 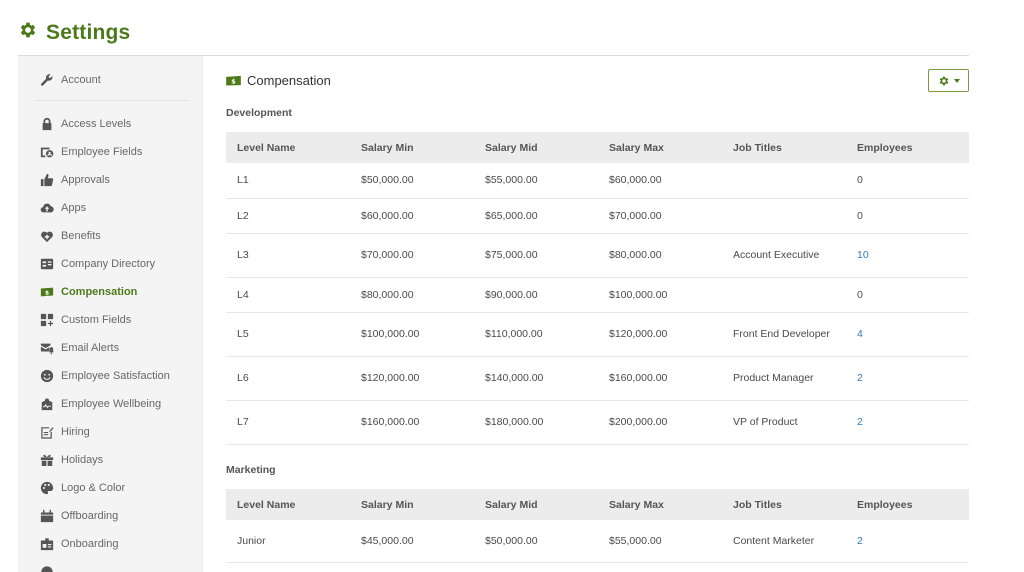 I want to click on cell-titles: Content Marketer, so click(x=784, y=541).